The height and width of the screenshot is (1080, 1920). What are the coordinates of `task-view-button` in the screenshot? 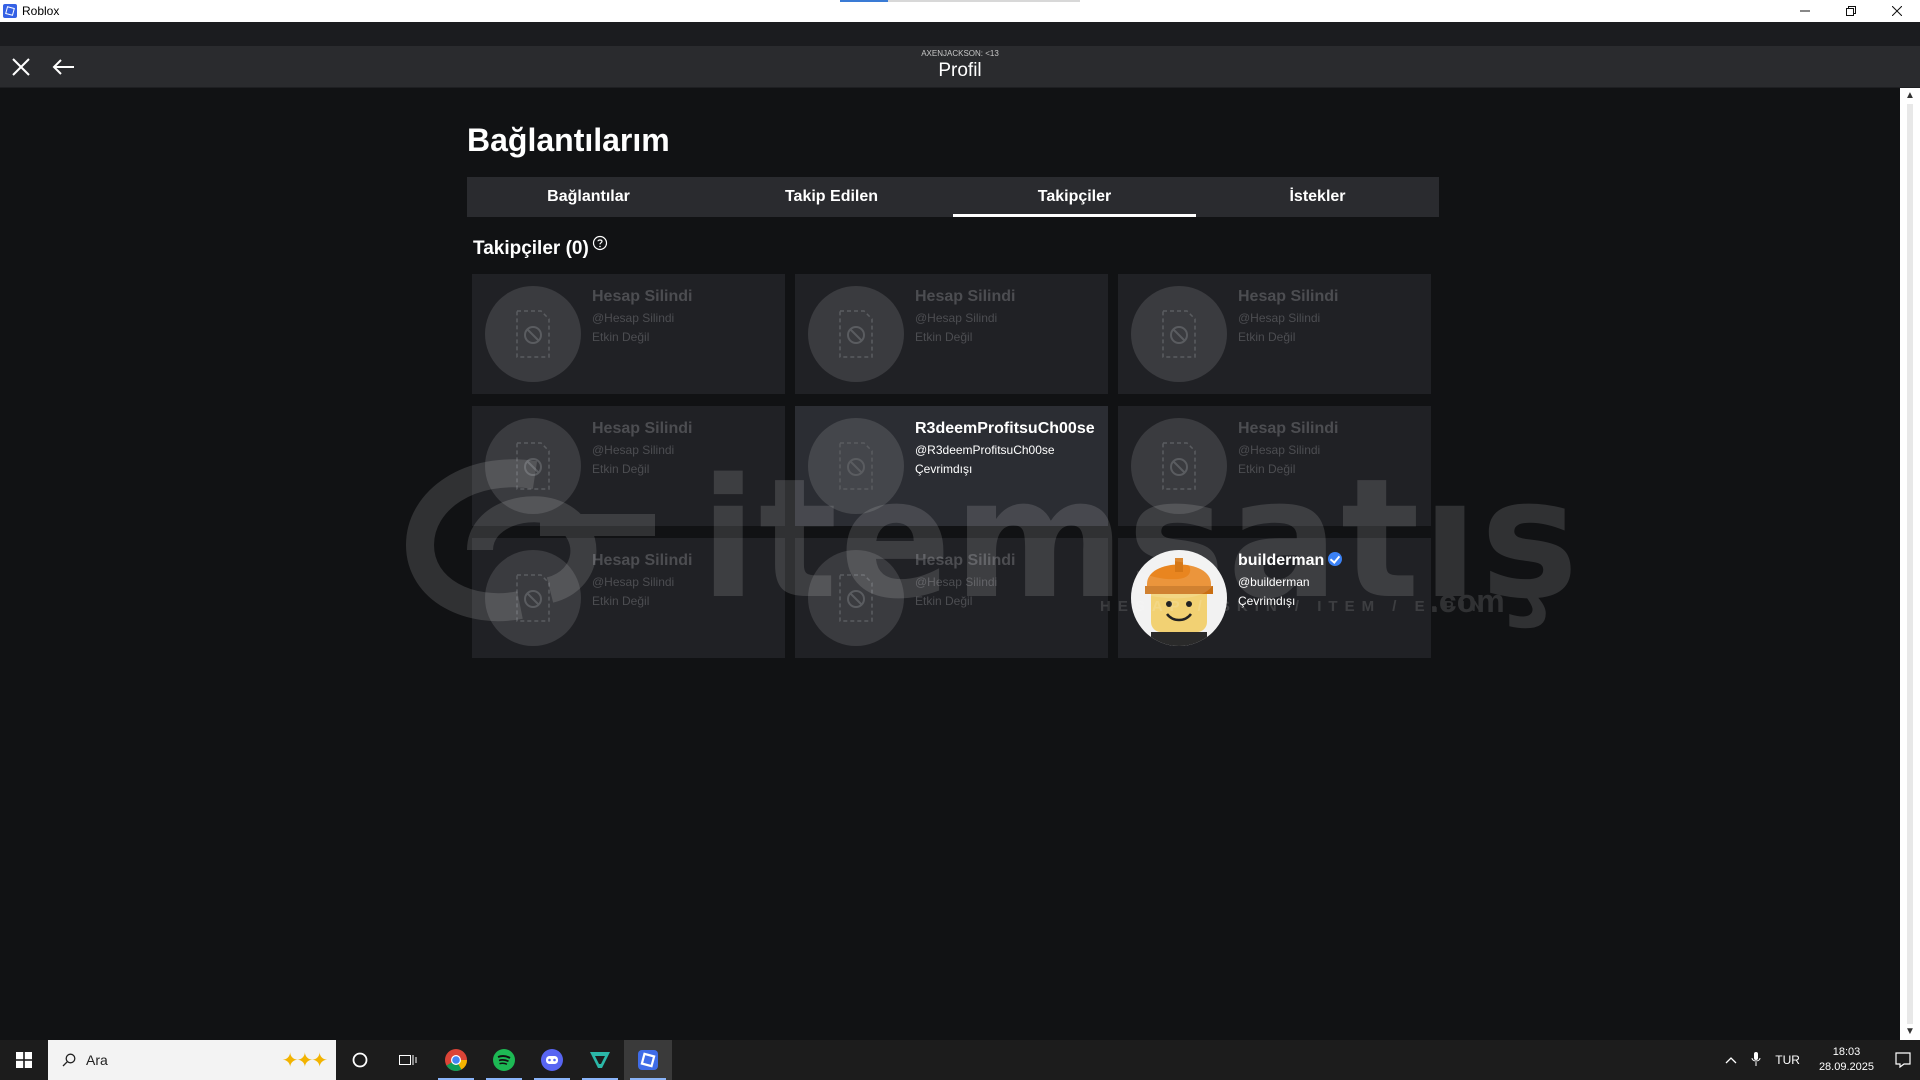 It's located at (408, 1060).